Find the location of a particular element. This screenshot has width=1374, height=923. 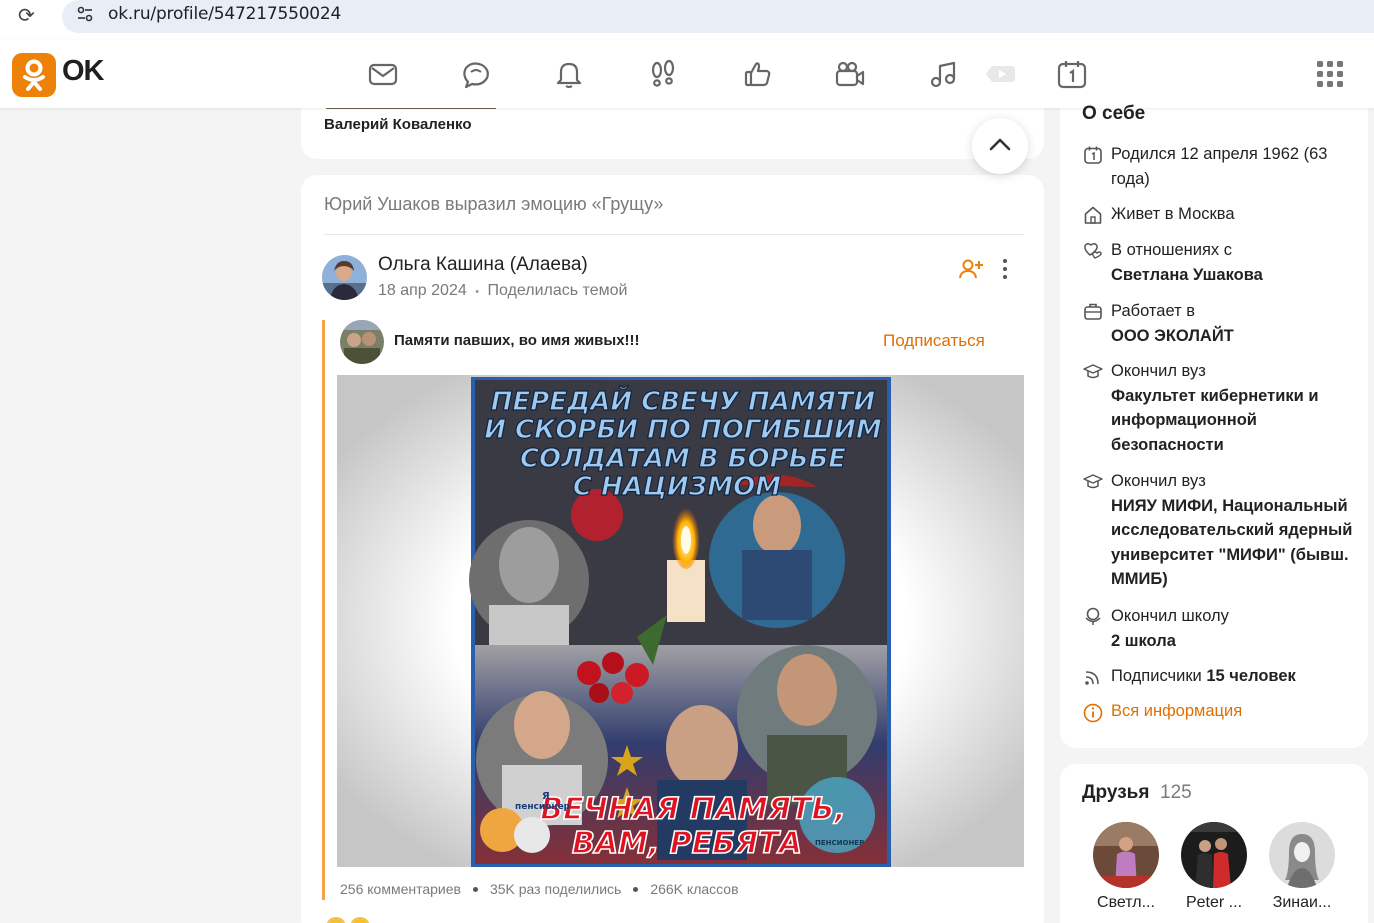

school: Окончил школу 2 школа is located at coordinates (1170, 628).